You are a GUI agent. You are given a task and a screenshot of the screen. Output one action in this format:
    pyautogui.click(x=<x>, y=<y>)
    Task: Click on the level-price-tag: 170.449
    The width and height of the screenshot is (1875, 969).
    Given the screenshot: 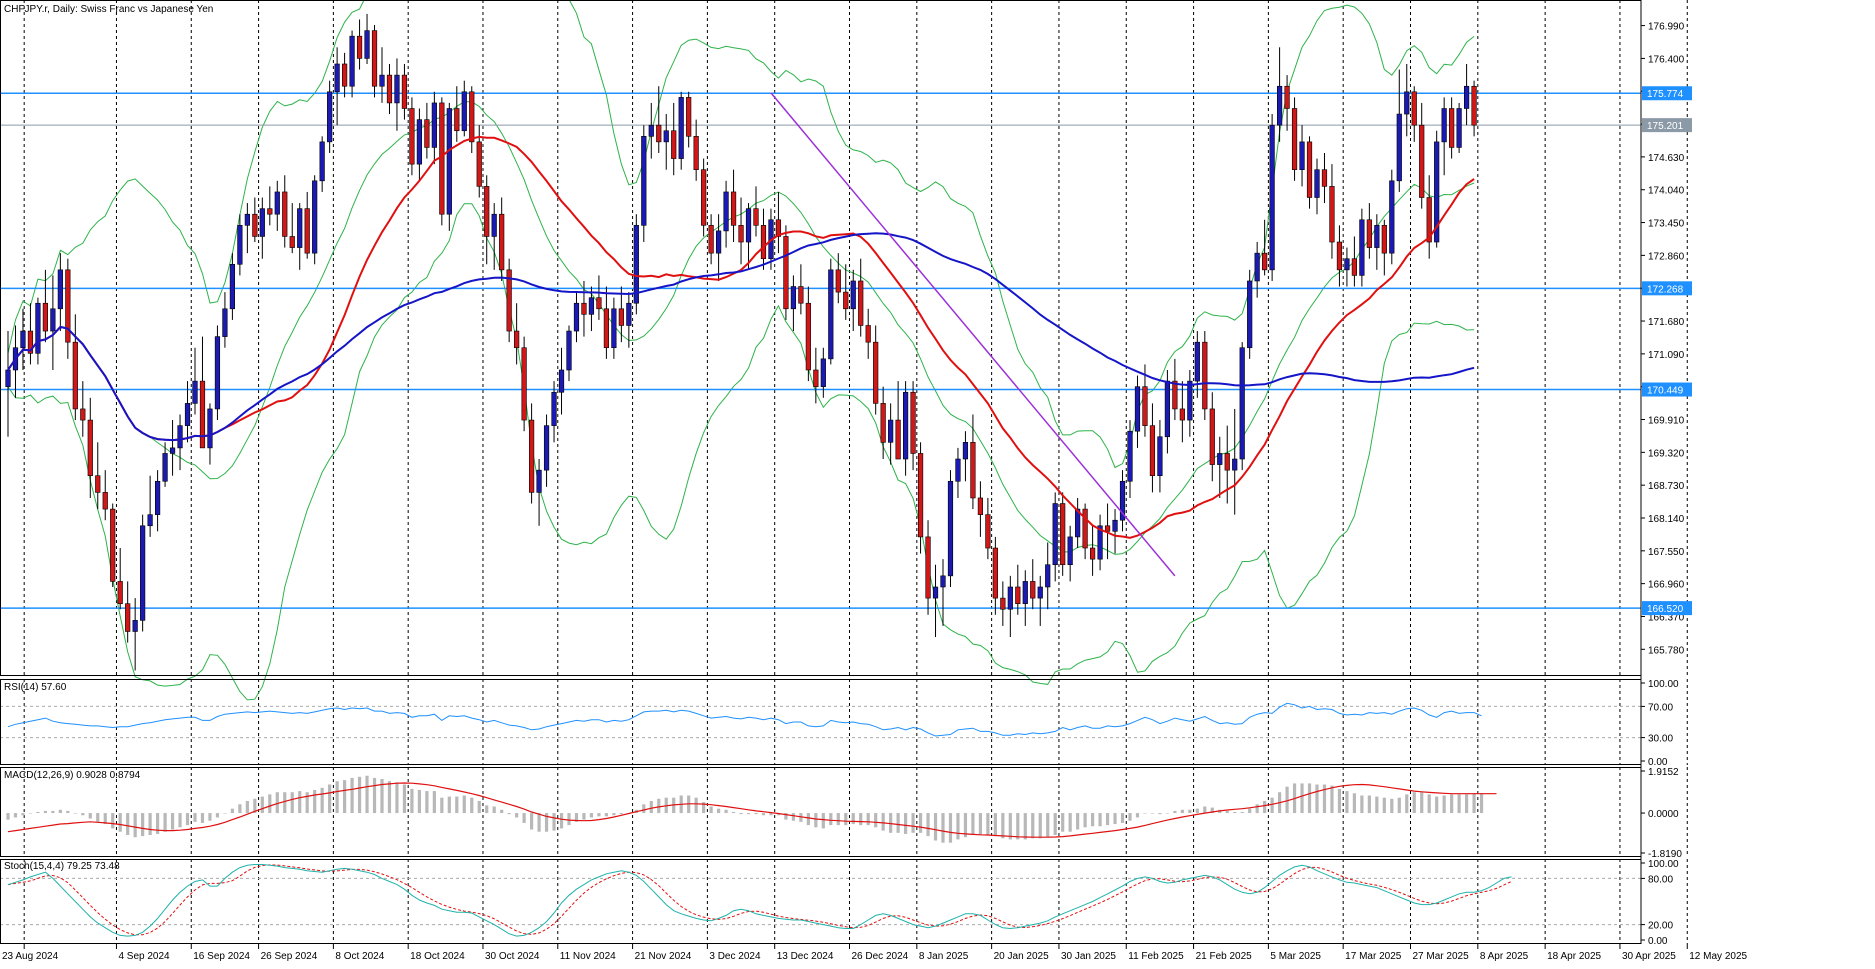 What is the action you would take?
    pyautogui.click(x=1665, y=391)
    